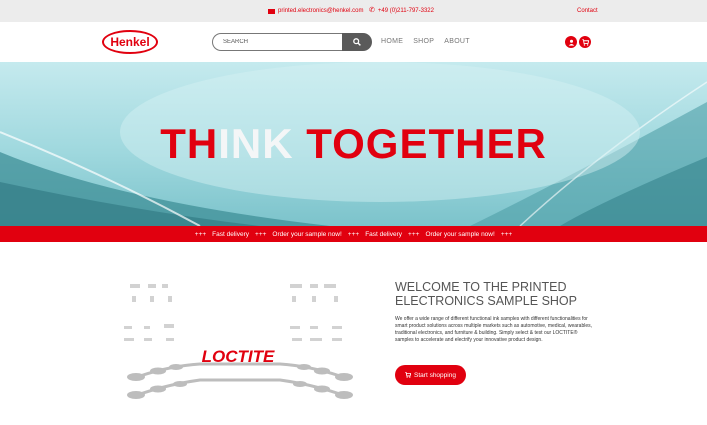 The height and width of the screenshot is (425, 707). Describe the element at coordinates (130, 42) in the screenshot. I see `henkel-logo: Henkel` at that location.